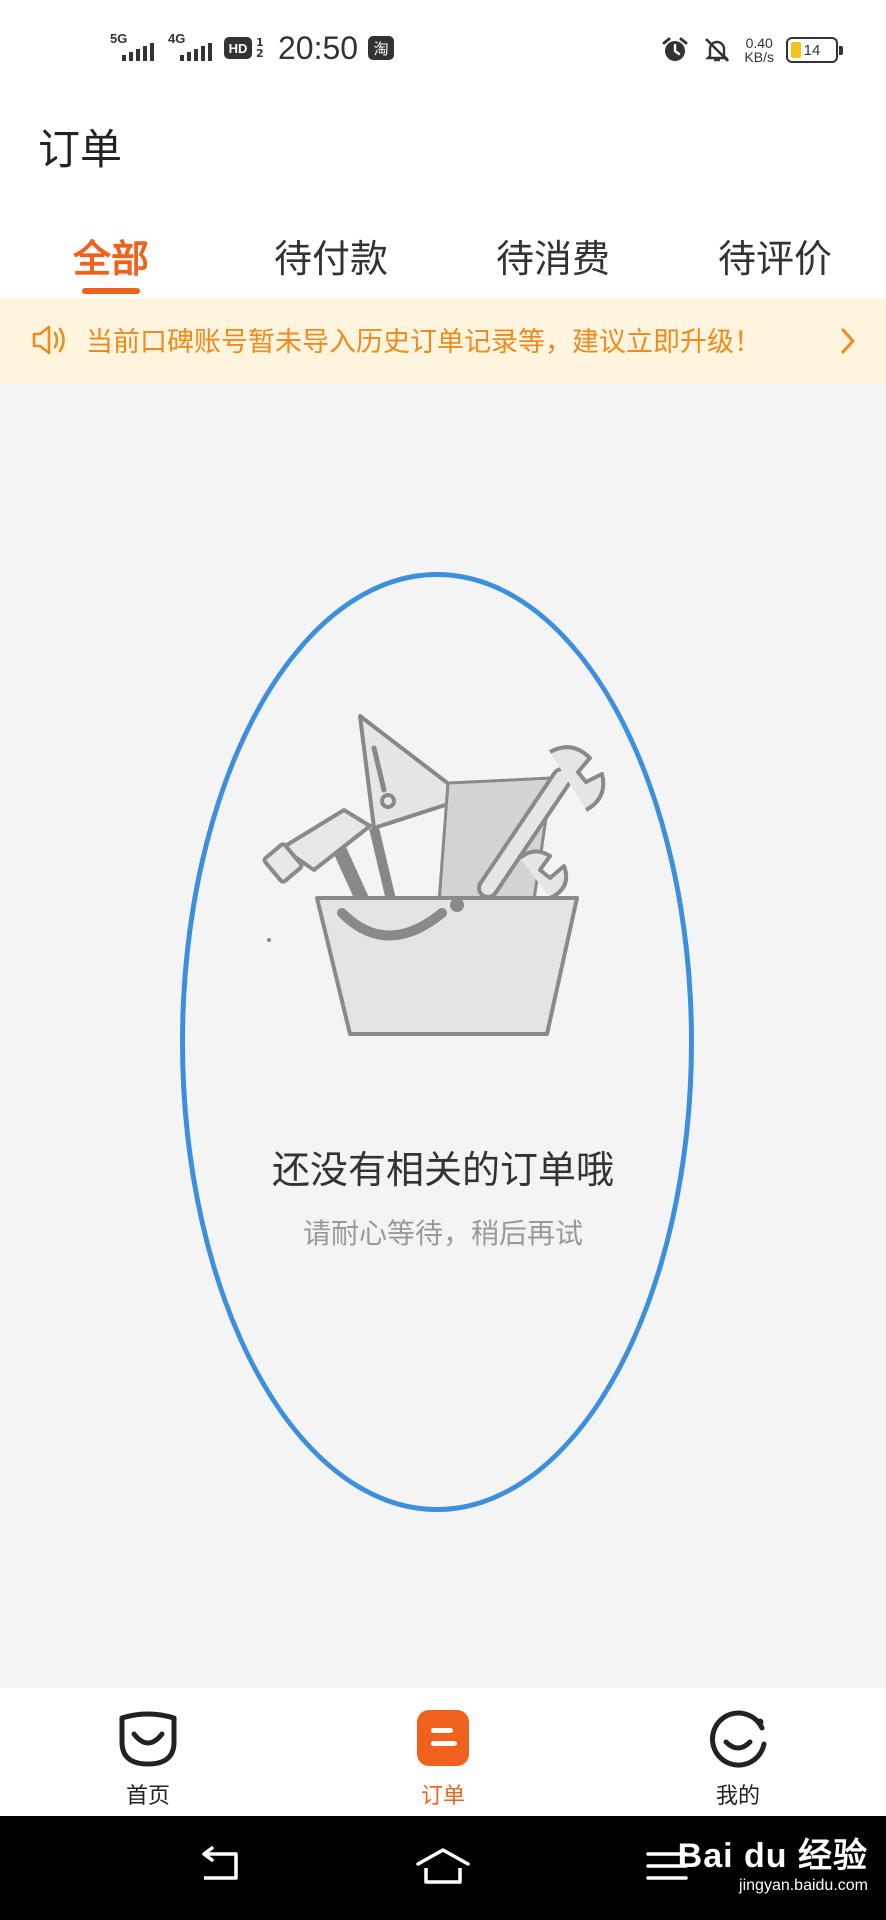 The image size is (886, 1920). What do you see at coordinates (318, 47) in the screenshot?
I see `status-time: 20:50` at bounding box center [318, 47].